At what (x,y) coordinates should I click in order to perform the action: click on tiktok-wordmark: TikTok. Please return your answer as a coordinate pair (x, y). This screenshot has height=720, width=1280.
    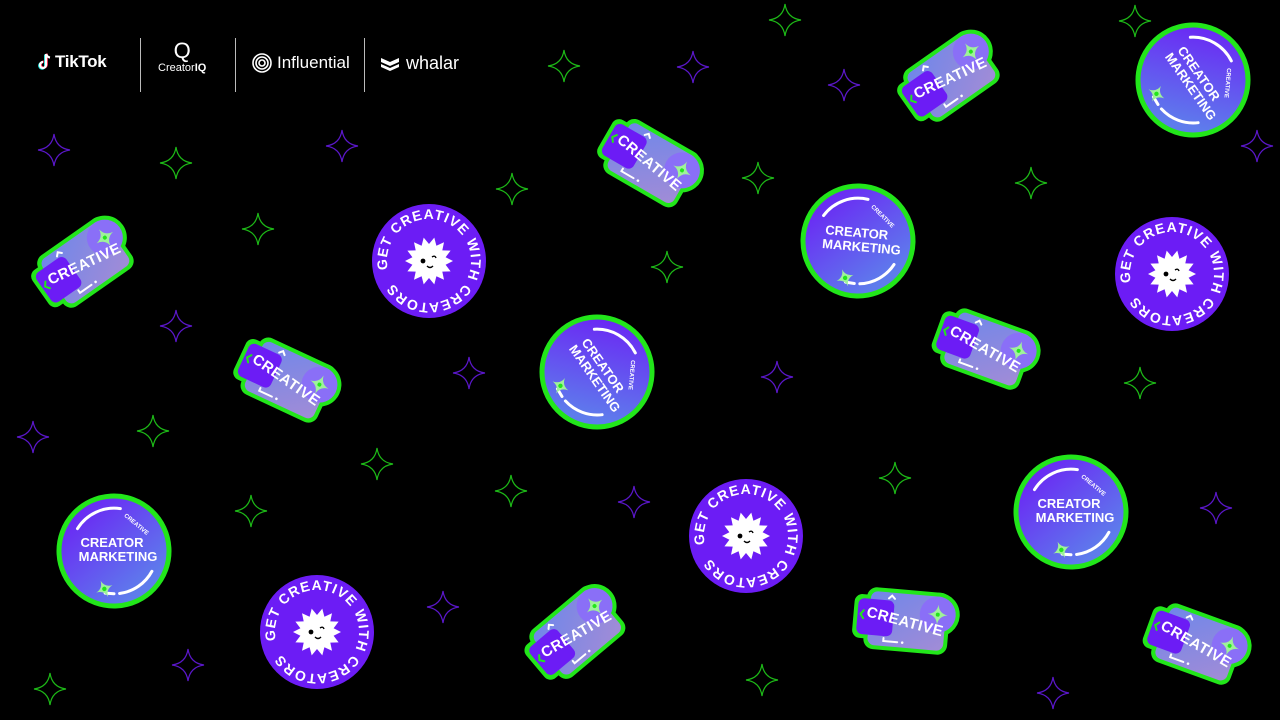
    Looking at the image, I should click on (81, 61).